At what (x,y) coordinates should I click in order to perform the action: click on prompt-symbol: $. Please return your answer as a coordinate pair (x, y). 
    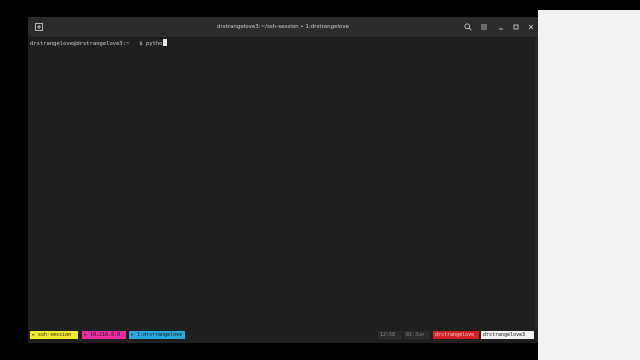
    Looking at the image, I should click on (141, 44).